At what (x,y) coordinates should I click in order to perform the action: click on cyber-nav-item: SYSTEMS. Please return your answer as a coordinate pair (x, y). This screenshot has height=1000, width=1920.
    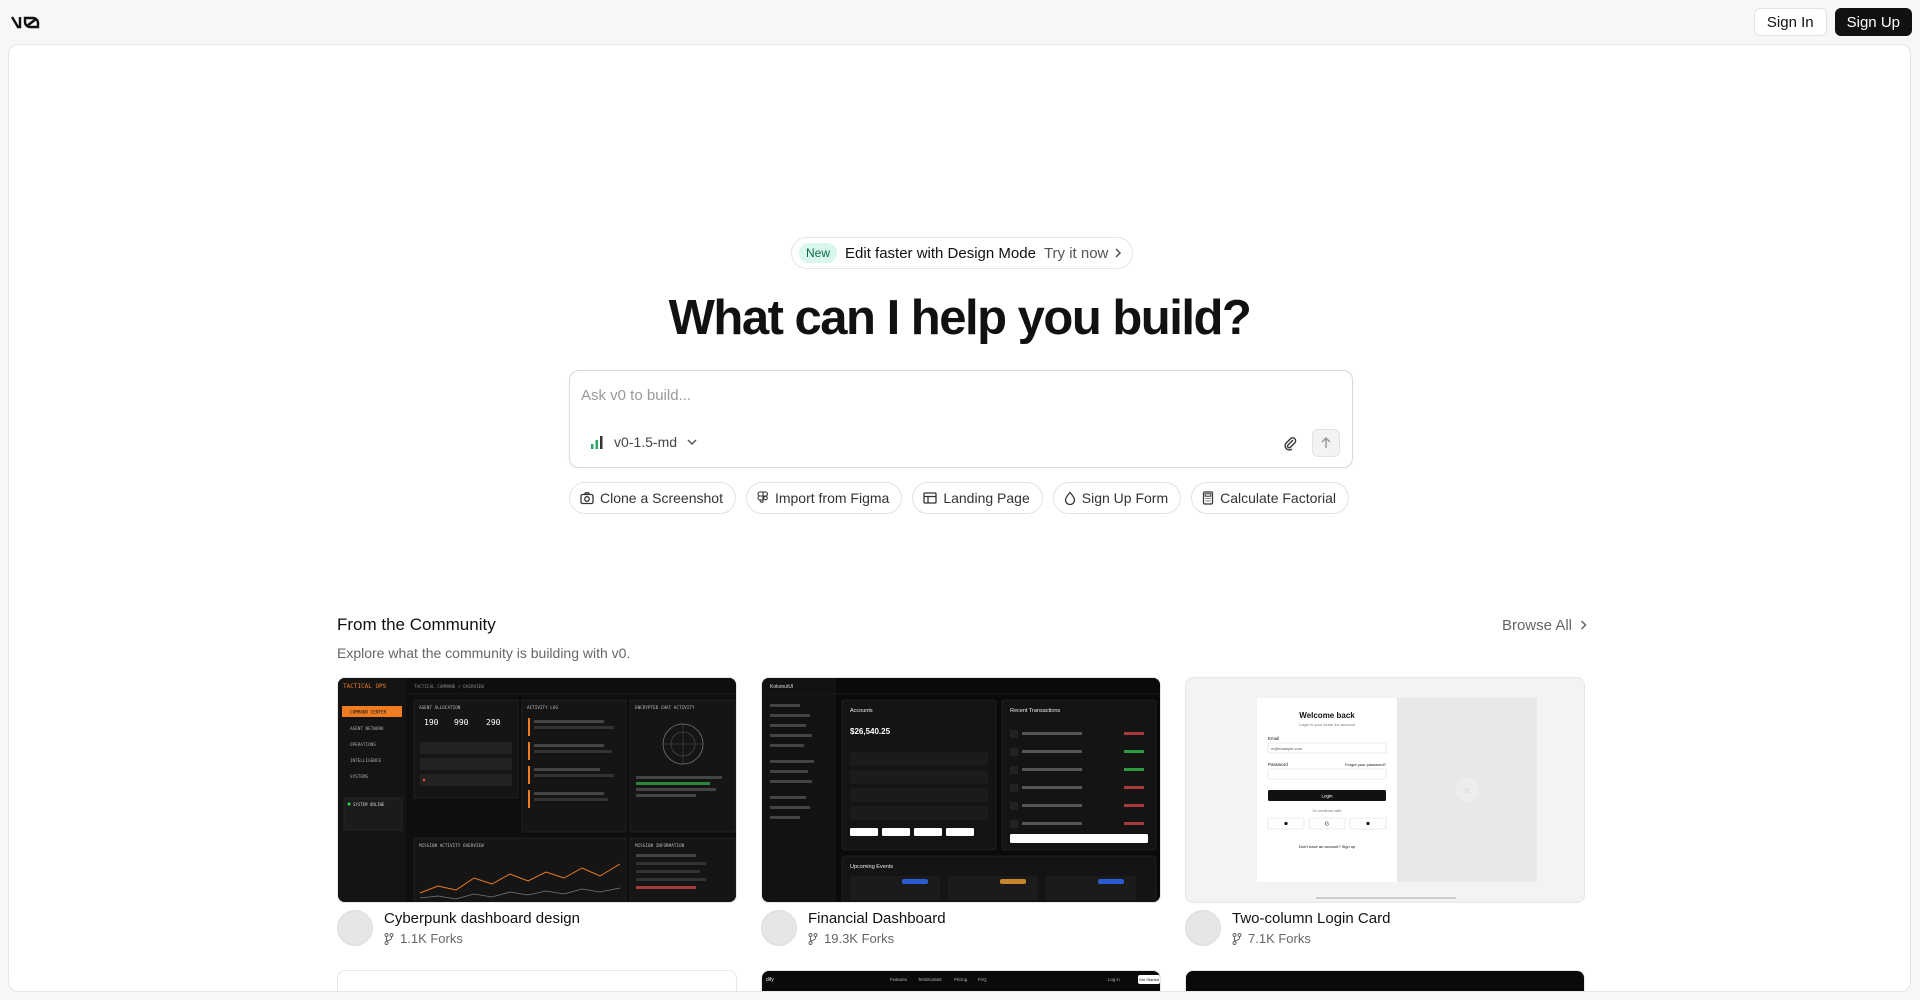
    Looking at the image, I should click on (359, 777).